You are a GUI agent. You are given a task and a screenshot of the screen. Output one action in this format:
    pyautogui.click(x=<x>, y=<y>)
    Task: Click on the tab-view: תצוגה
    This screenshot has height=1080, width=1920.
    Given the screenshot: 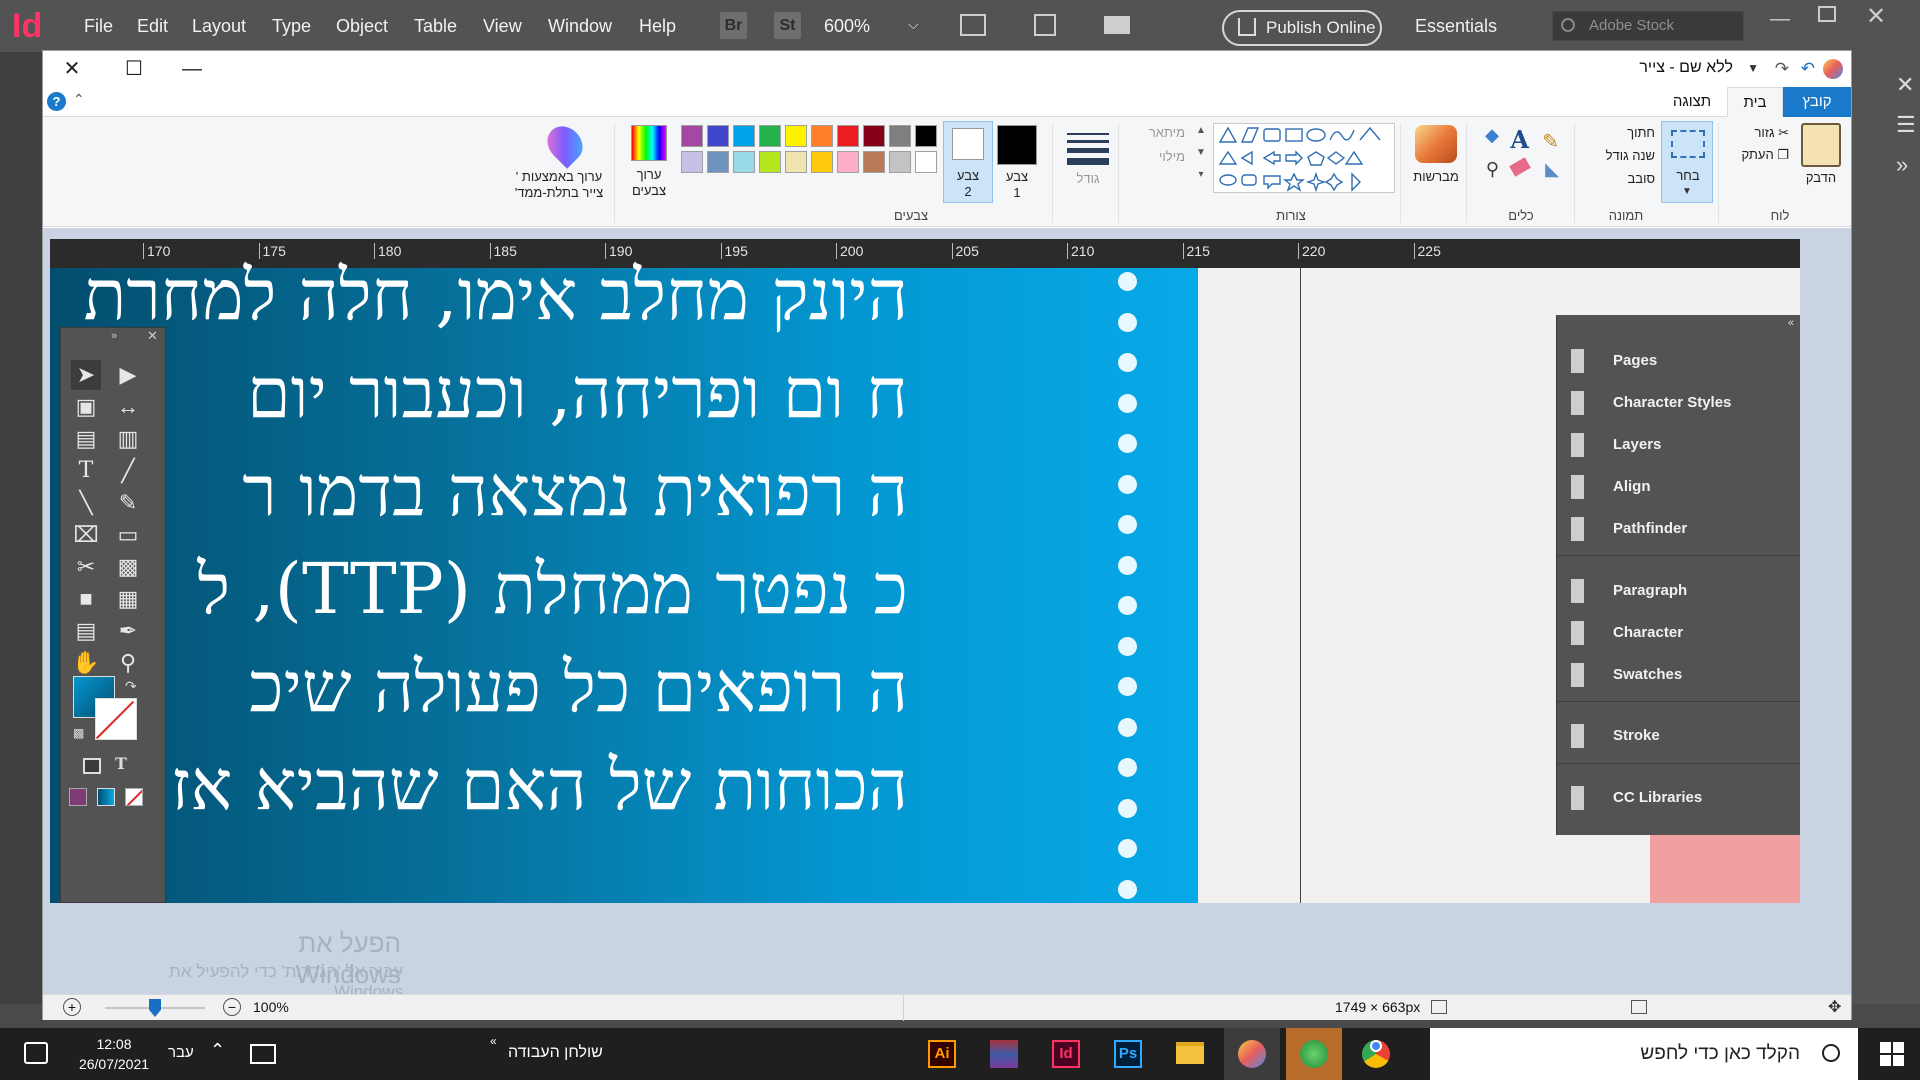 What is the action you would take?
    pyautogui.click(x=1692, y=102)
    